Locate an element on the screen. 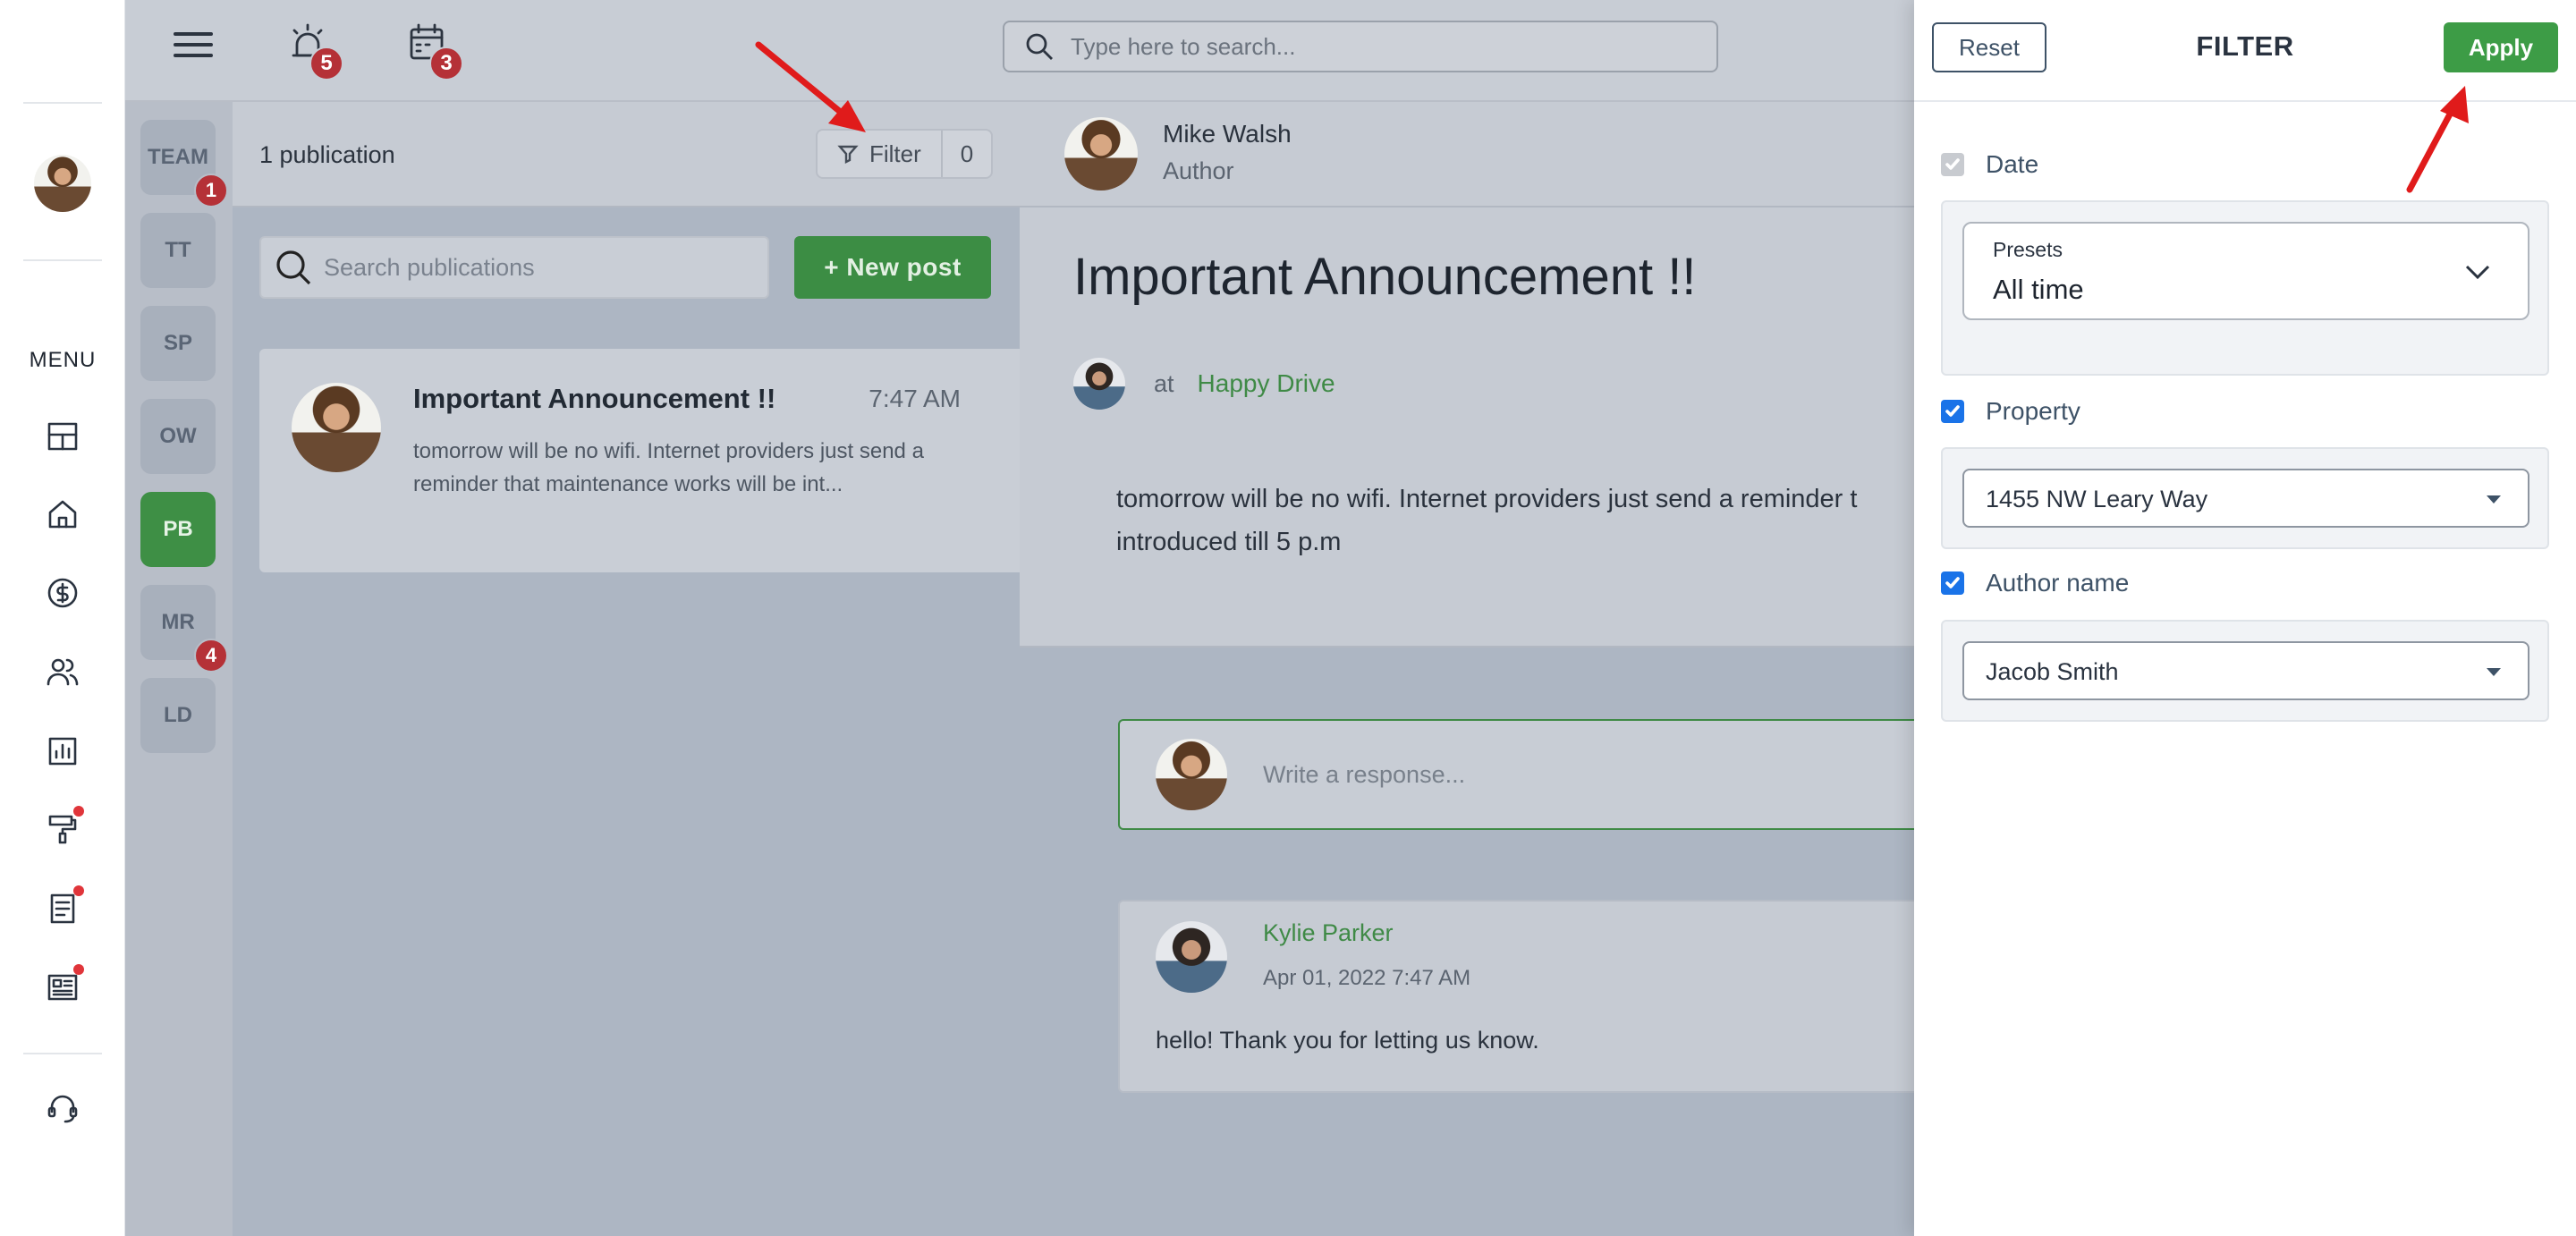 The height and width of the screenshot is (1236, 2576). reply-input is located at coordinates (1576, 775).